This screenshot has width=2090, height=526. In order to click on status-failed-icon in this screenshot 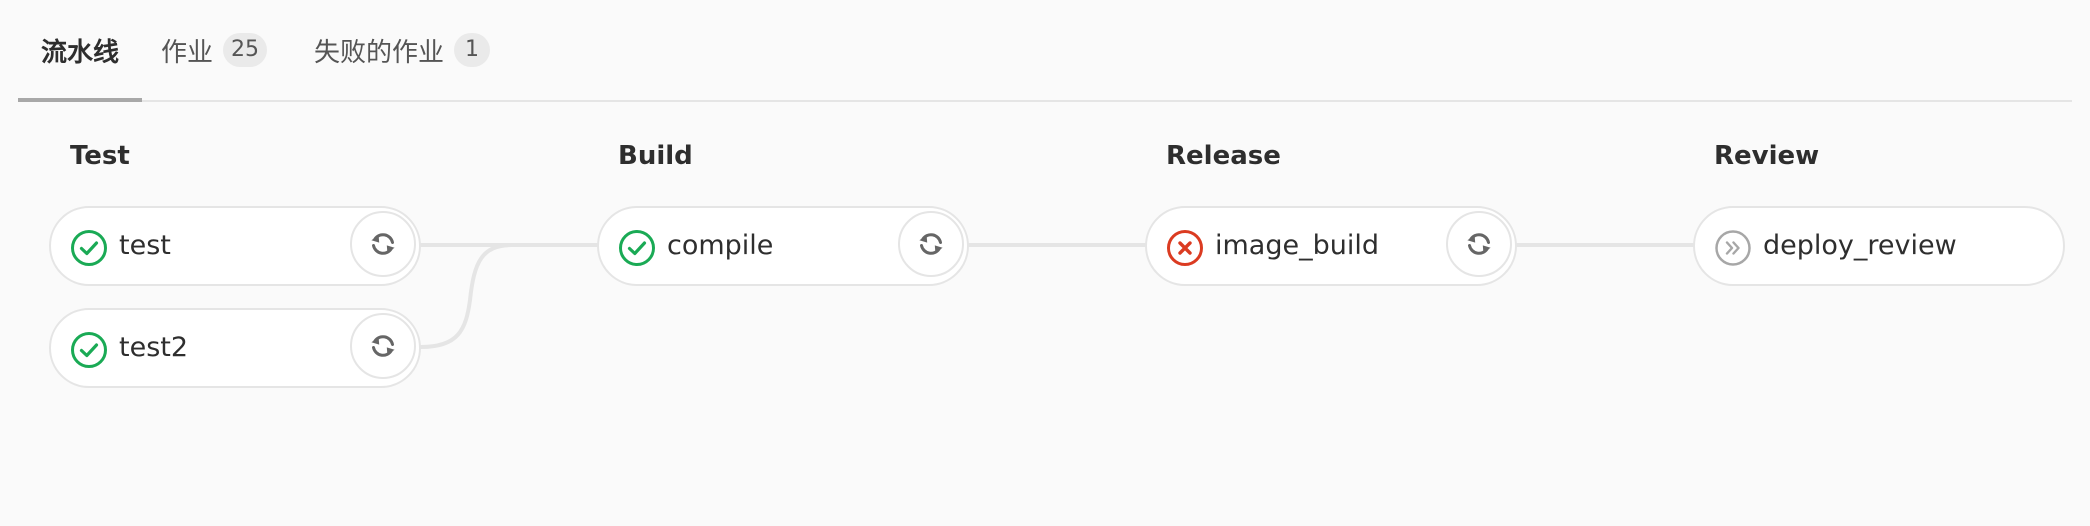, I will do `click(1185, 248)`.